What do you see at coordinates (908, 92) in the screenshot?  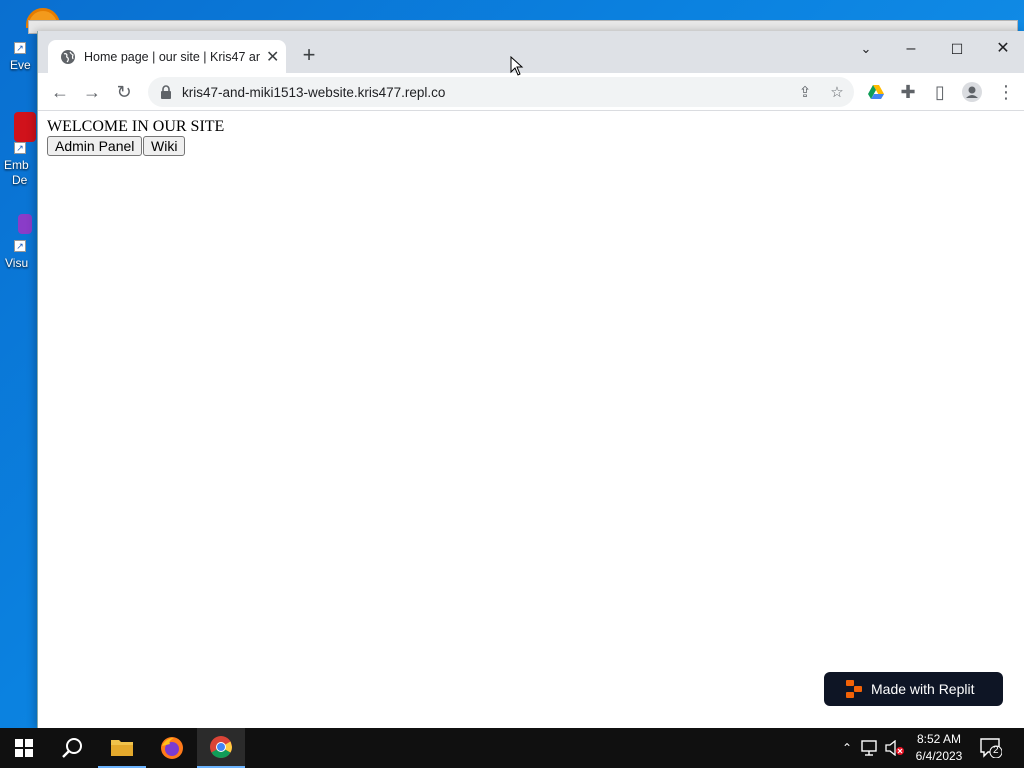 I see `extensions-puzzle-icon: ✚` at bounding box center [908, 92].